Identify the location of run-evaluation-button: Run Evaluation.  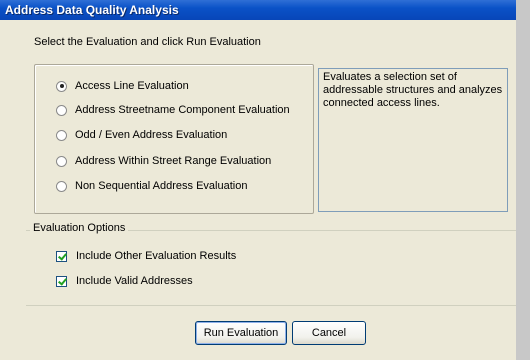
(241, 333).